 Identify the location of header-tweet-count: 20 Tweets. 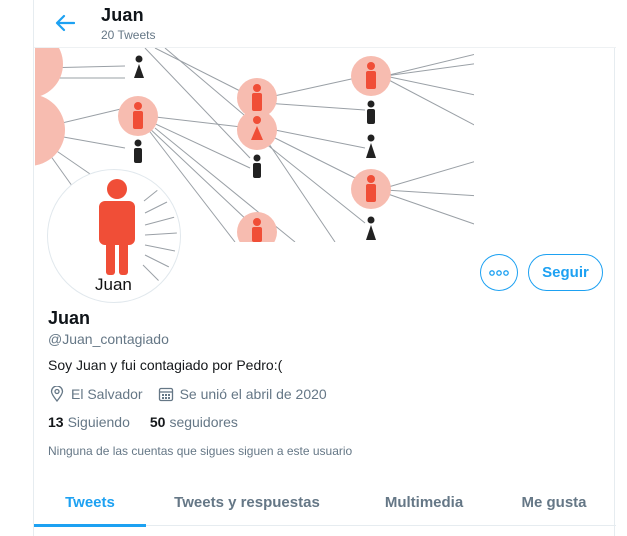
(128, 35).